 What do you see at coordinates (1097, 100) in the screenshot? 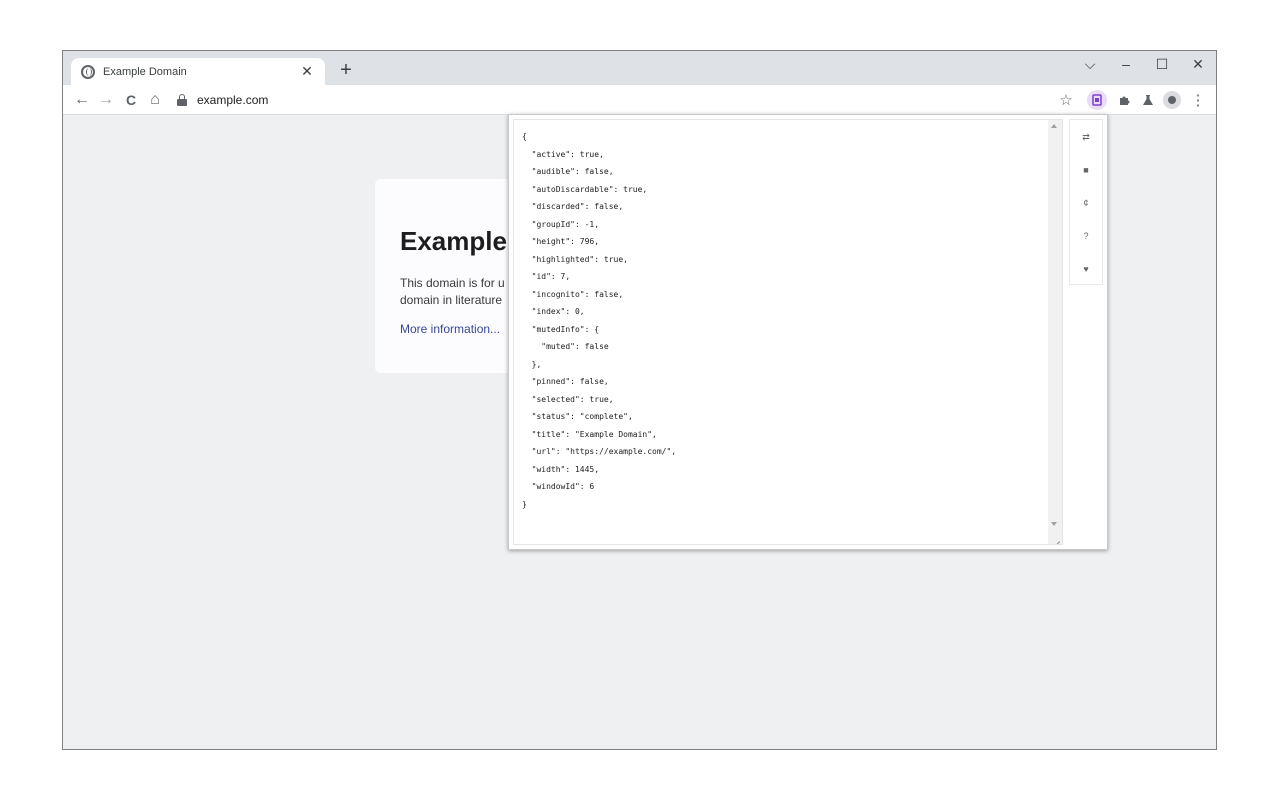
I see `json-extension-icon` at bounding box center [1097, 100].